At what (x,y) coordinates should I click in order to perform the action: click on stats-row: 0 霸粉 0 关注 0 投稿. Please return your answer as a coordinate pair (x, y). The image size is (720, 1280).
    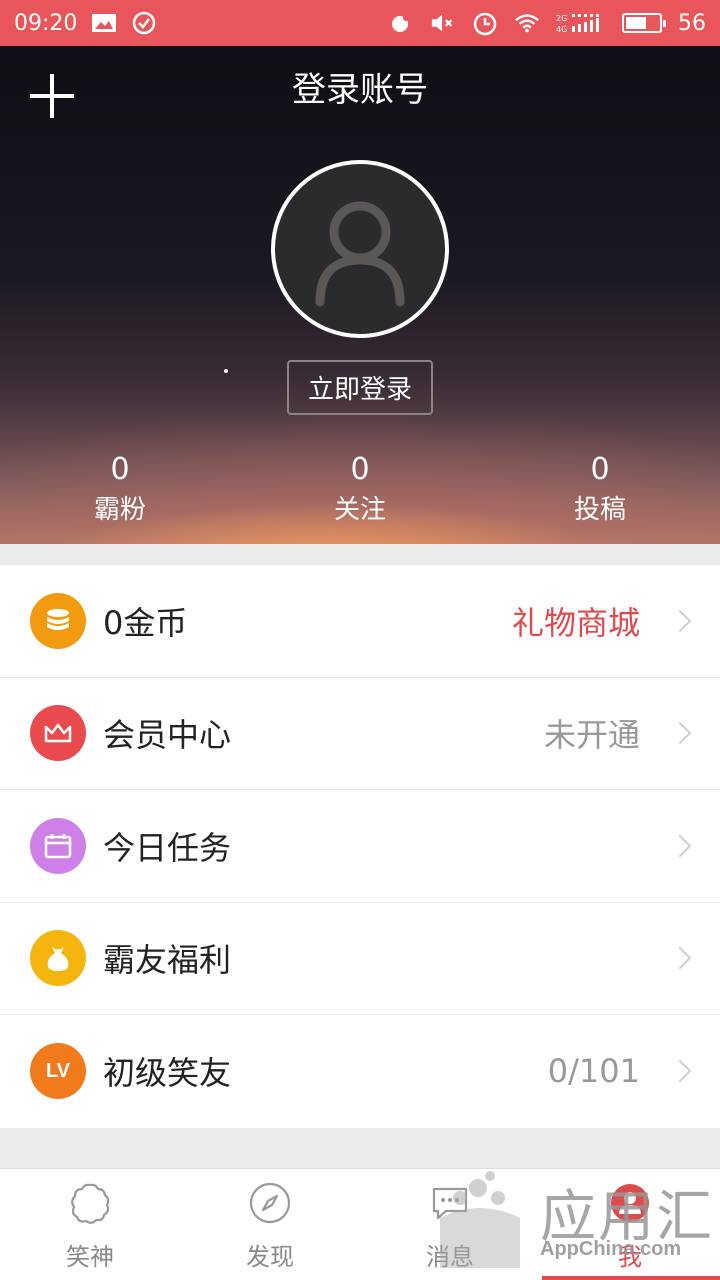
    Looking at the image, I should click on (360, 497).